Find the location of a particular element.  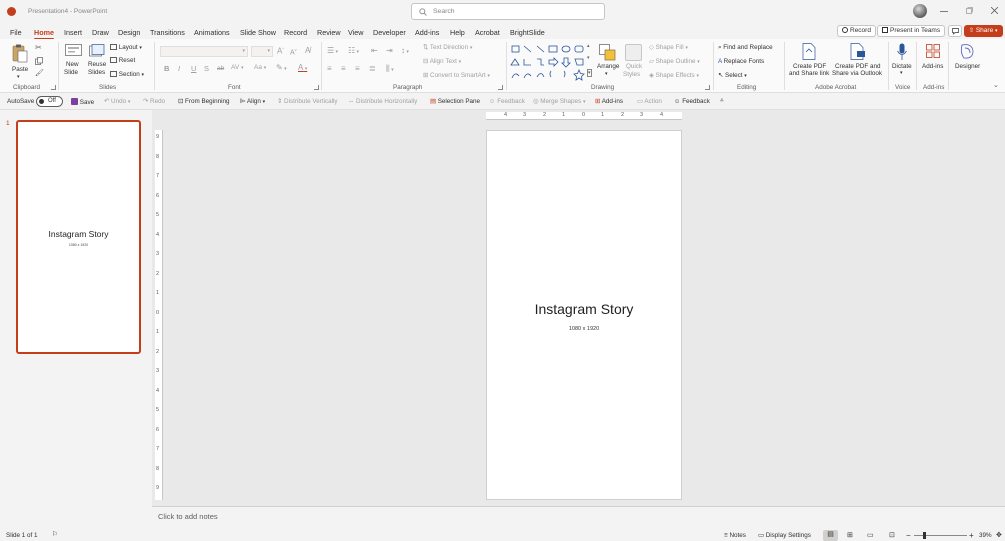

new-slide-icon is located at coordinates (73, 51).